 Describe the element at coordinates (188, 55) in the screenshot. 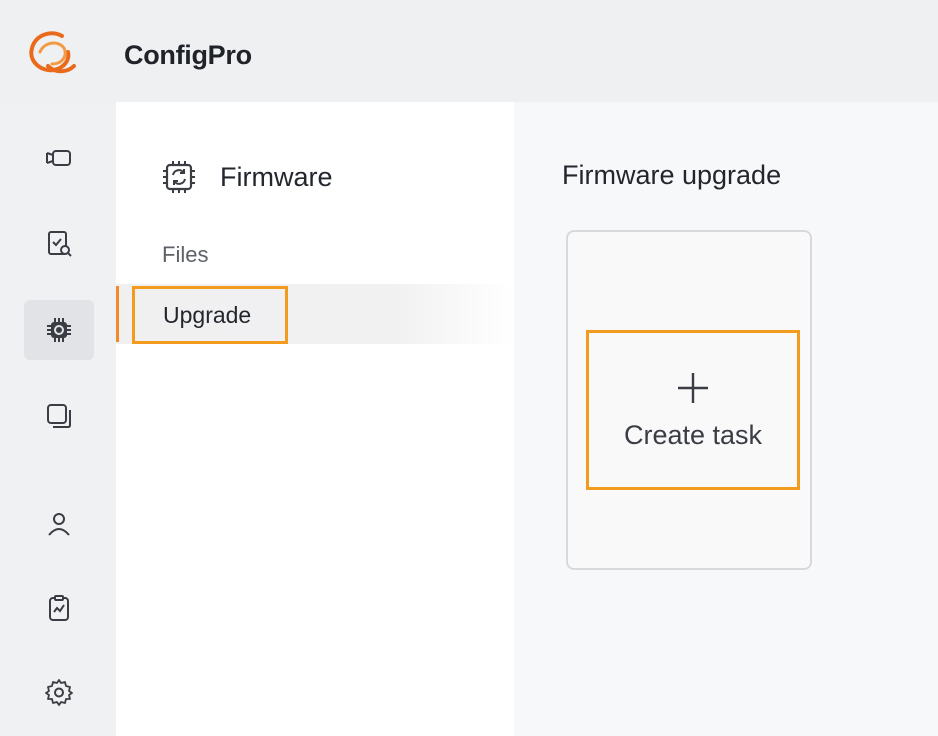

I see `app-title: ConfigPro` at that location.